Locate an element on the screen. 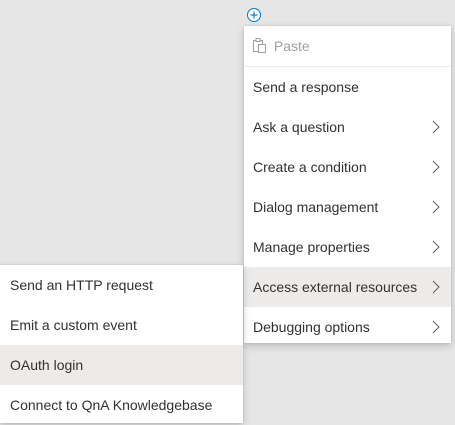  add-node-button is located at coordinates (254, 15).